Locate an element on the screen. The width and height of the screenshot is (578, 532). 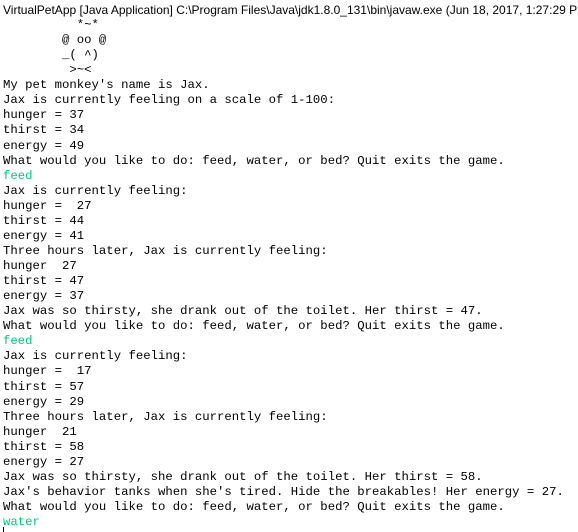
console-output-line: energy = 41 is located at coordinates (44, 235).